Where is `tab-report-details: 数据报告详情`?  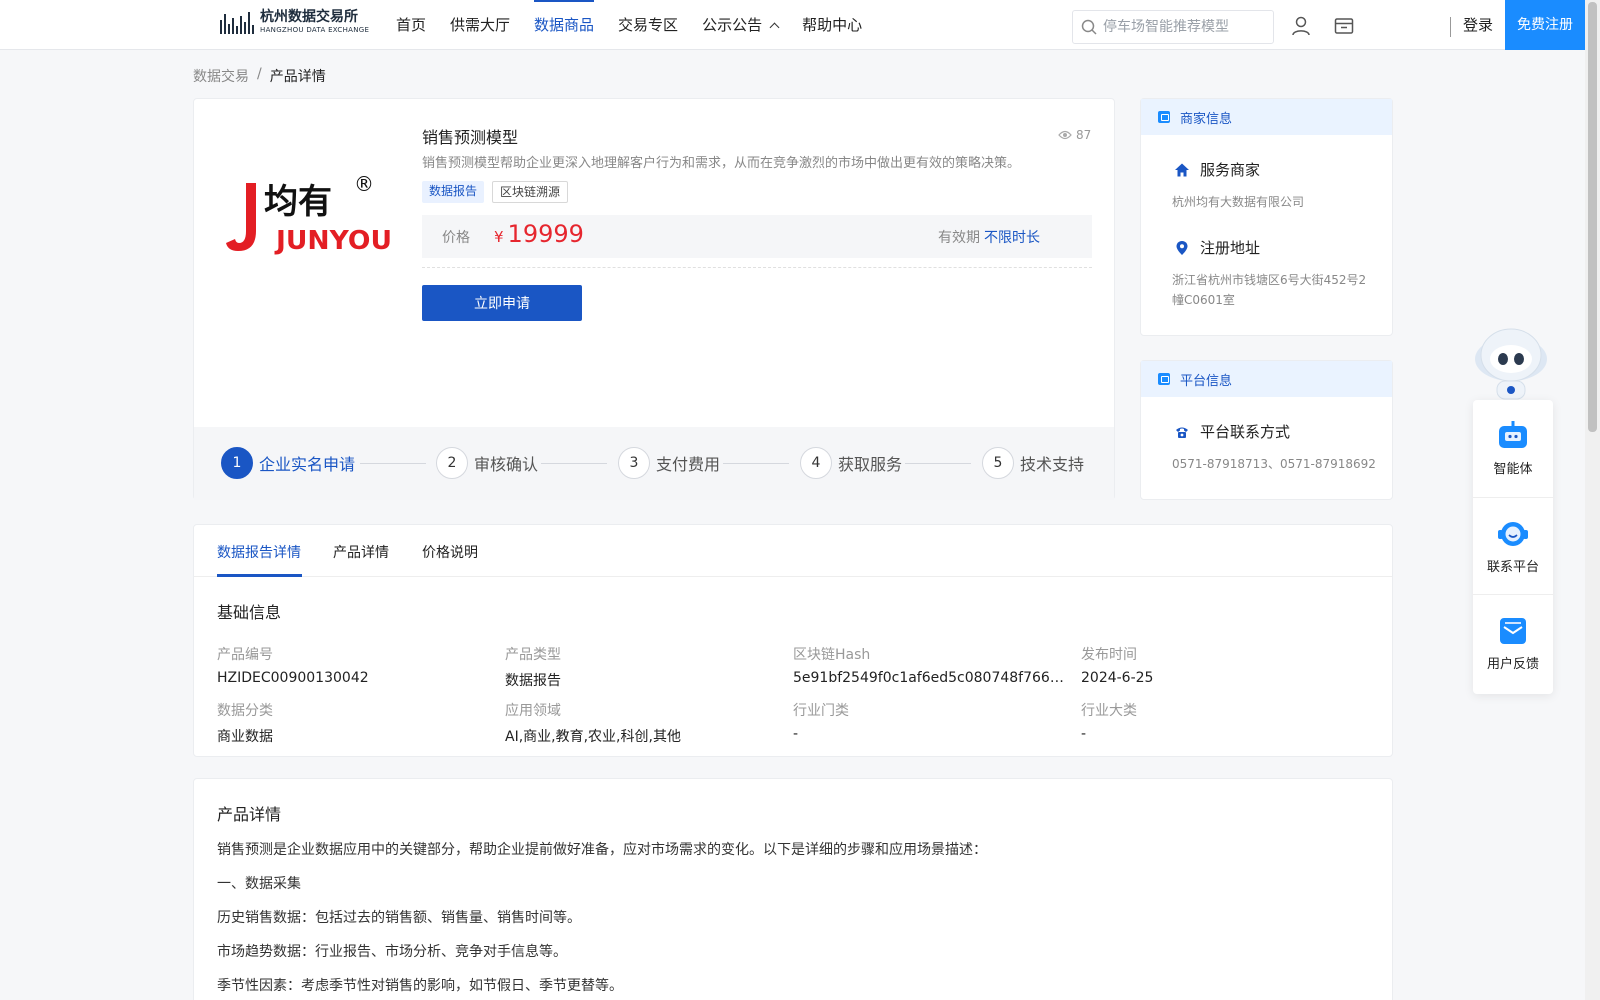
tab-report-details: 数据报告详情 is located at coordinates (259, 552).